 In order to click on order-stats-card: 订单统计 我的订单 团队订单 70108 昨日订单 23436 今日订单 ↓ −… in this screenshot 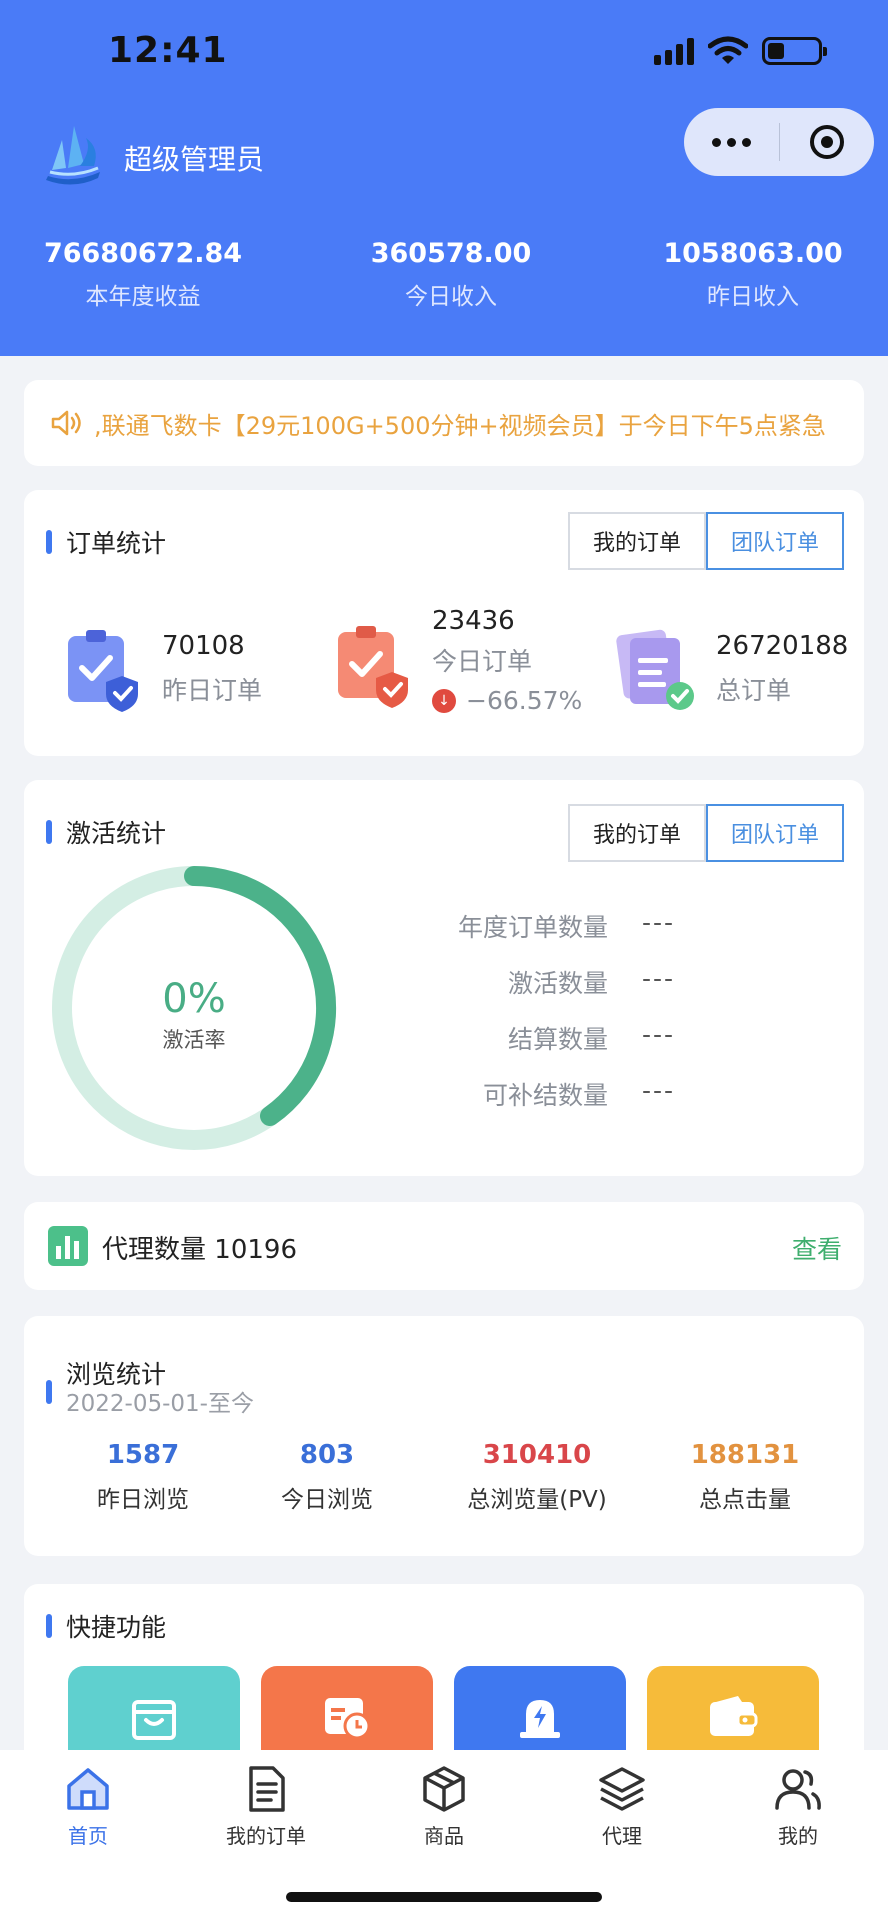, I will do `click(444, 623)`.